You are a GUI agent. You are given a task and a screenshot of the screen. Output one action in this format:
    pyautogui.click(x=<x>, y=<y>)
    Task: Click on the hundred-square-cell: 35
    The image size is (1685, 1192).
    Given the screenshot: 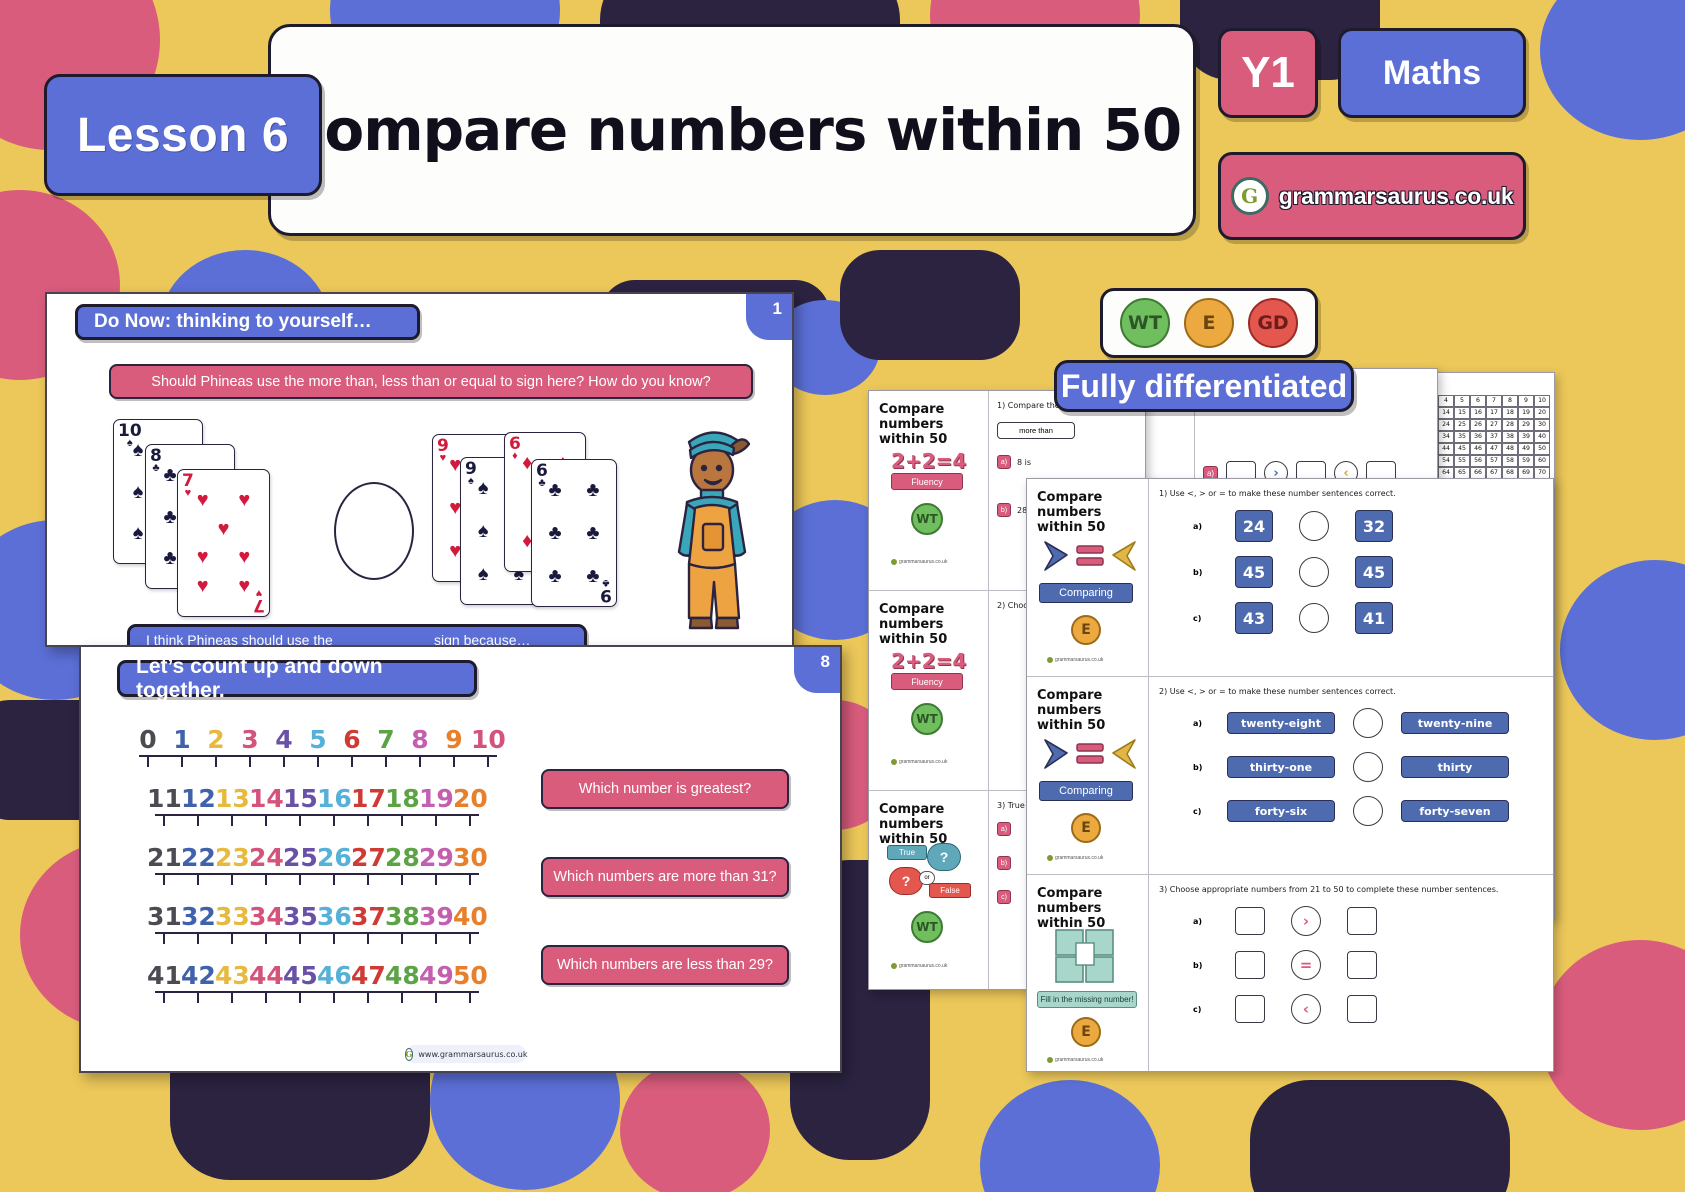 What is the action you would take?
    pyautogui.click(x=1462, y=437)
    